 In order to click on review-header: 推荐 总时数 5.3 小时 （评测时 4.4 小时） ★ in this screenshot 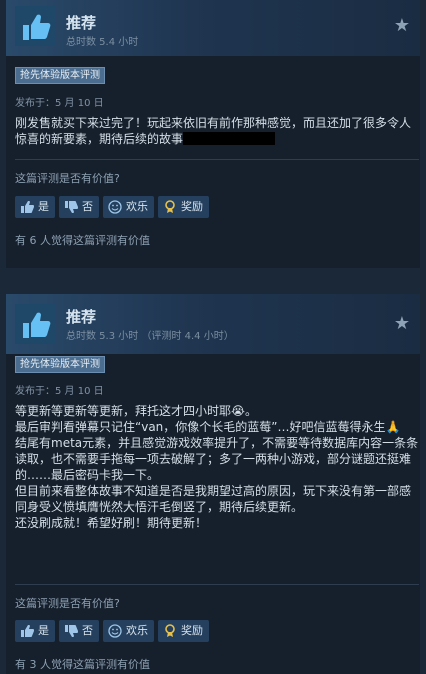, I will do `click(213, 324)`.